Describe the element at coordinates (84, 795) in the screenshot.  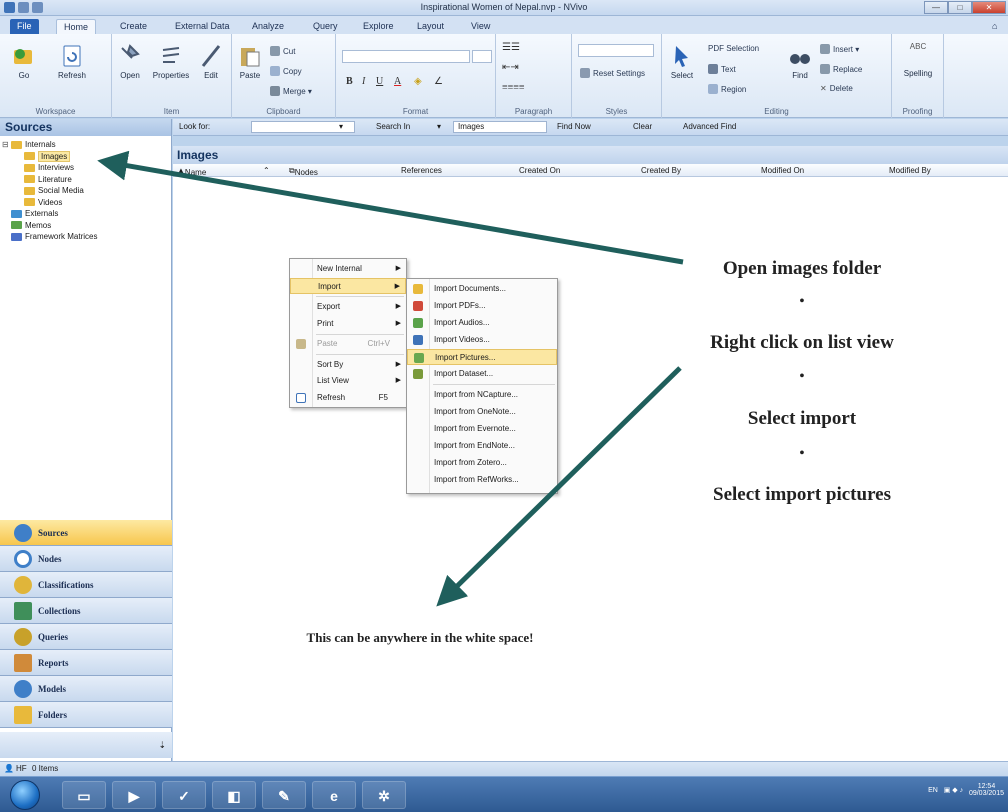
I see `explorer-icon: ▭` at that location.